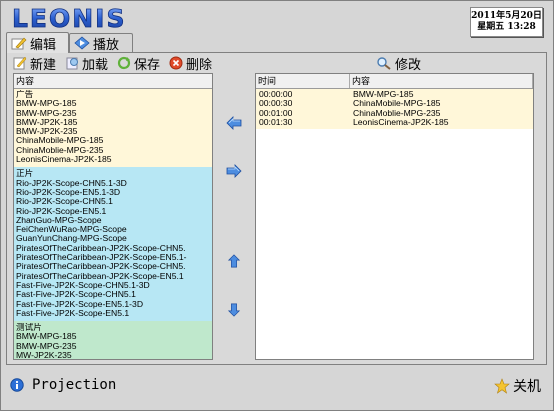 This screenshot has height=411, width=554. I want to click on library-header: 内容, so click(113, 81).